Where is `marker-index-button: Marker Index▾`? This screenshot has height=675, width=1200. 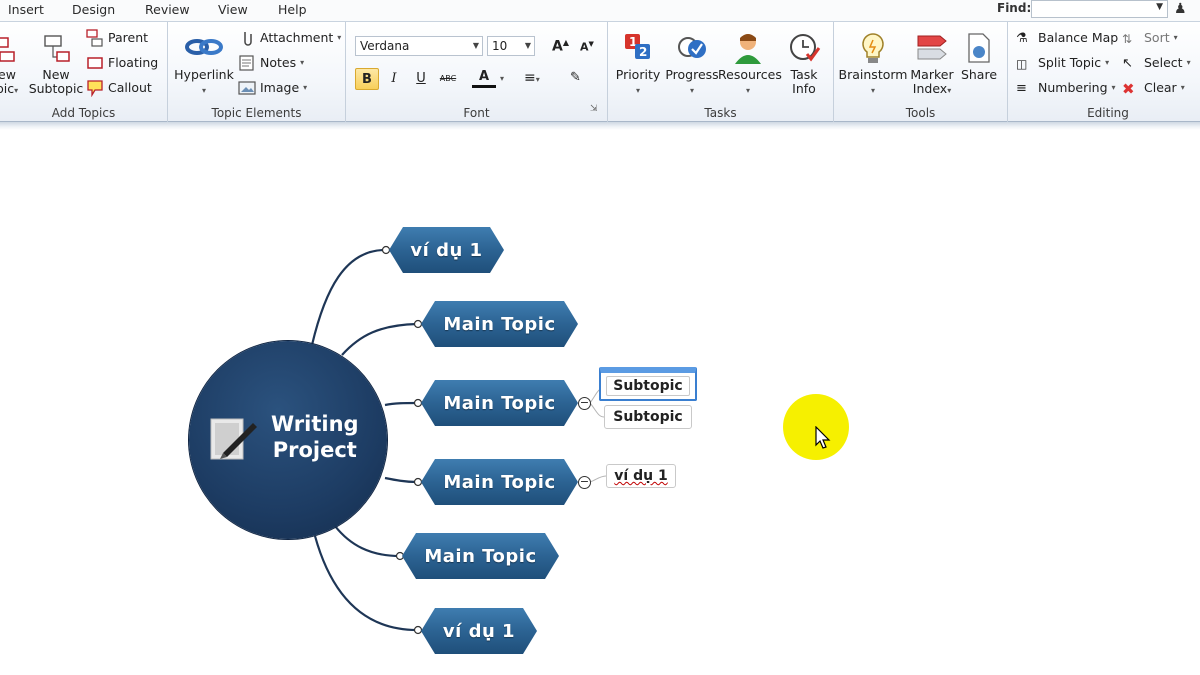
marker-index-button: Marker Index▾ is located at coordinates (932, 65).